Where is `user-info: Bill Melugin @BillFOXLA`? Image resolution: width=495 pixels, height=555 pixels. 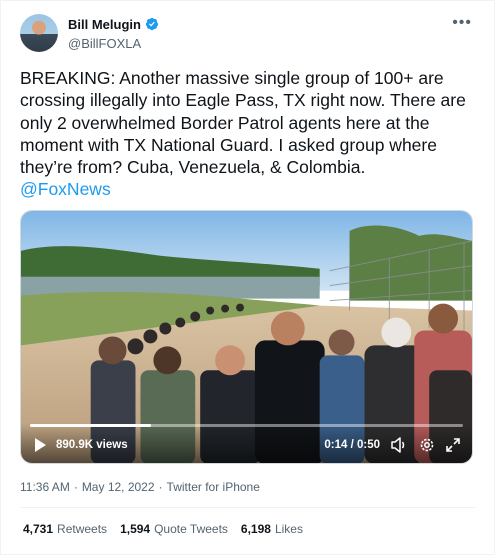 user-info: Bill Melugin @BillFOXLA is located at coordinates (113, 33).